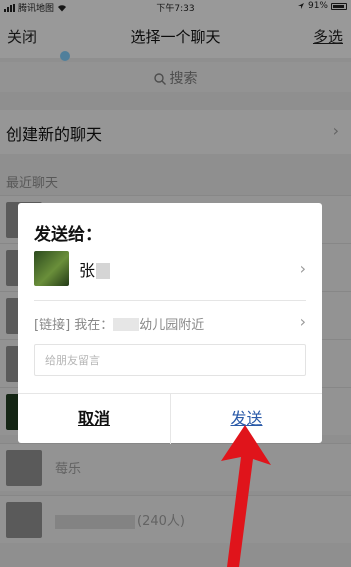  Describe the element at coordinates (74, 325) in the screenshot. I see `link-prefix: [链接] 我在：` at that location.